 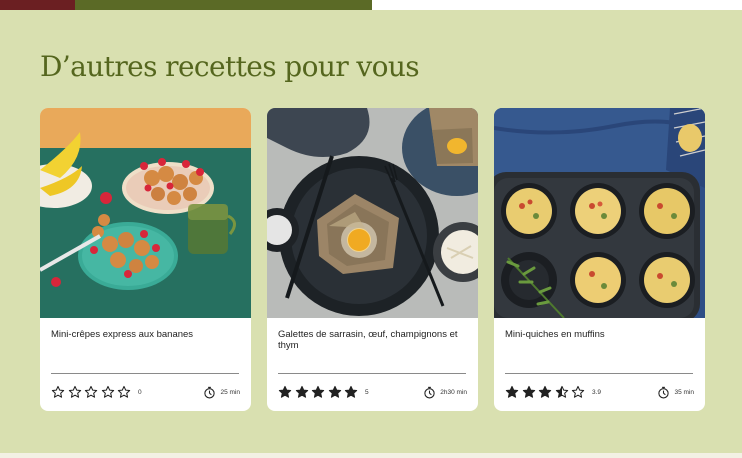 I want to click on prep-time: 2h30 min, so click(x=445, y=392).